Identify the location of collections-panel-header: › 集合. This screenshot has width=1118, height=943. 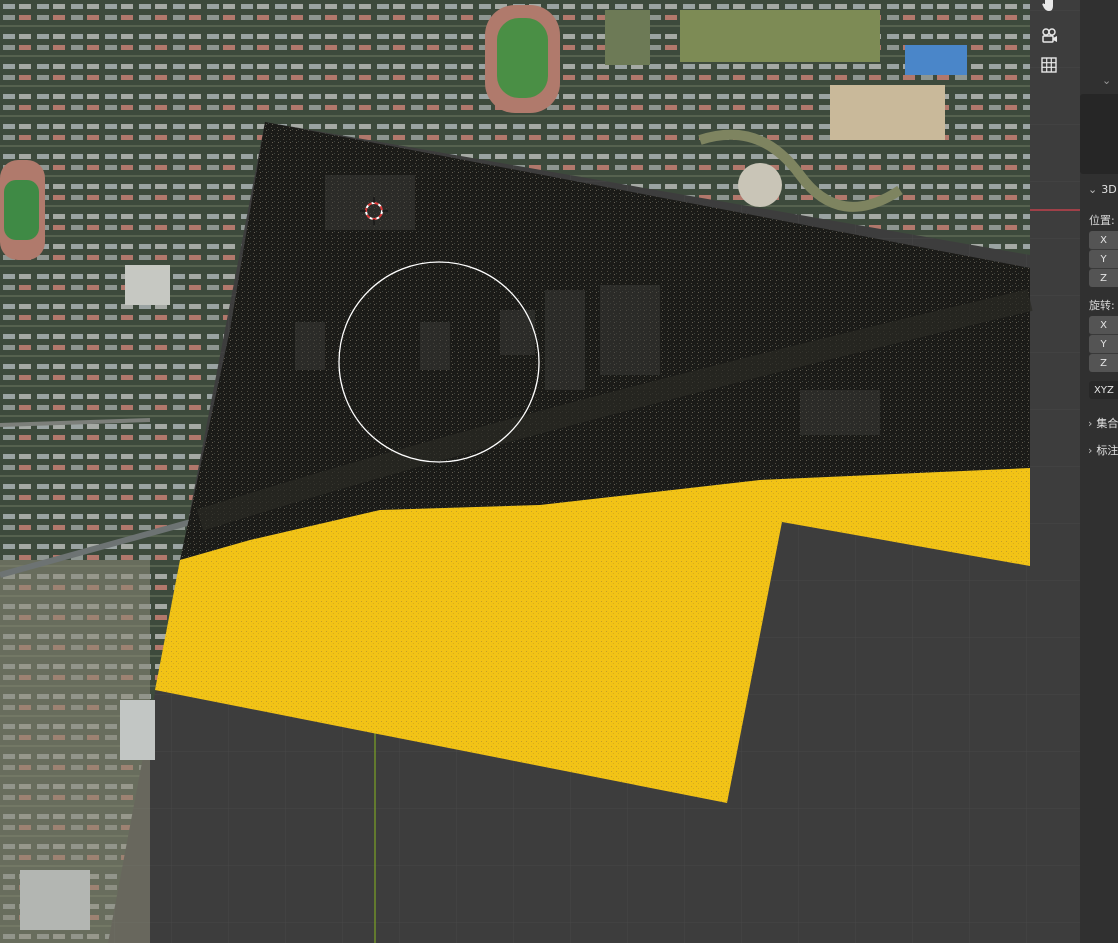
(1103, 423).